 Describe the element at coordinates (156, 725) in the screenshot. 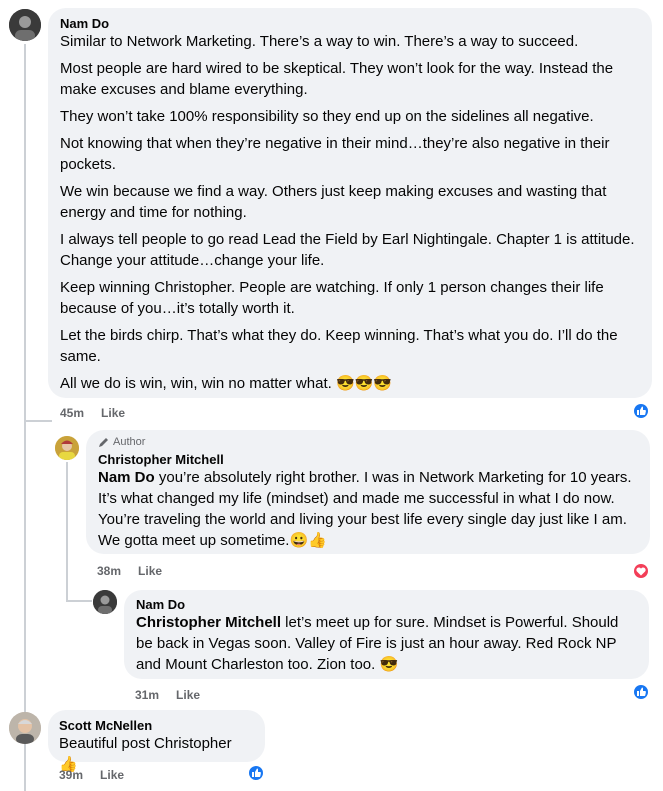

I see `comment-author: Scott McNellen` at that location.